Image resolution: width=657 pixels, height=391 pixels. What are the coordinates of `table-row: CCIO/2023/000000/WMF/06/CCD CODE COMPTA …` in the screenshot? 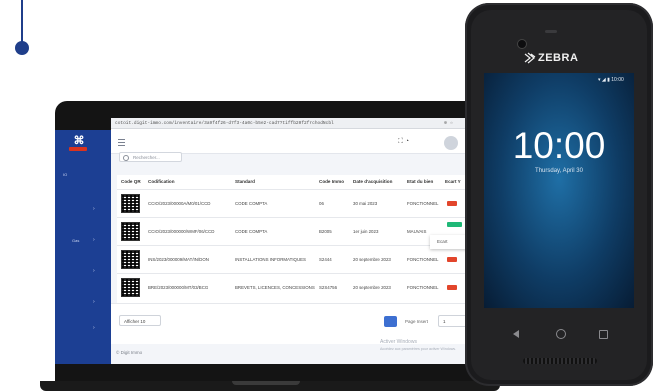 It's located at (294, 231).